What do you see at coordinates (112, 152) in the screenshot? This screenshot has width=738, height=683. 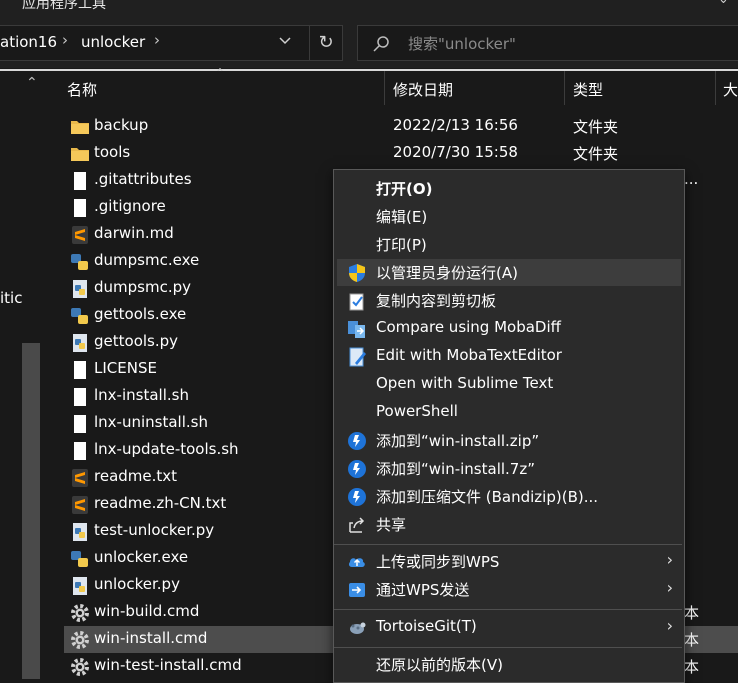 I see `file-name: tools` at bounding box center [112, 152].